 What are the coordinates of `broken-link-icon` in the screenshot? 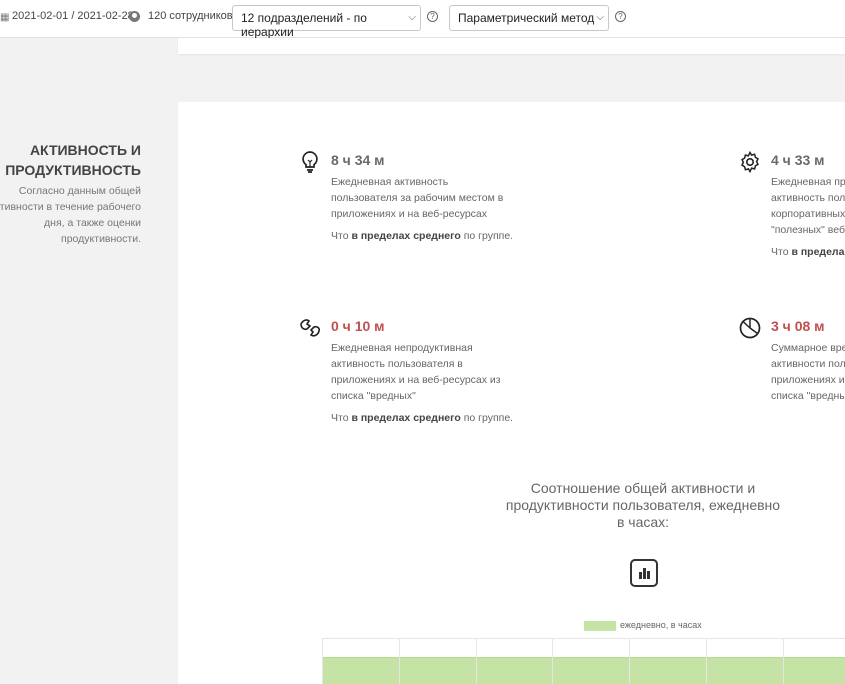 It's located at (310, 328).